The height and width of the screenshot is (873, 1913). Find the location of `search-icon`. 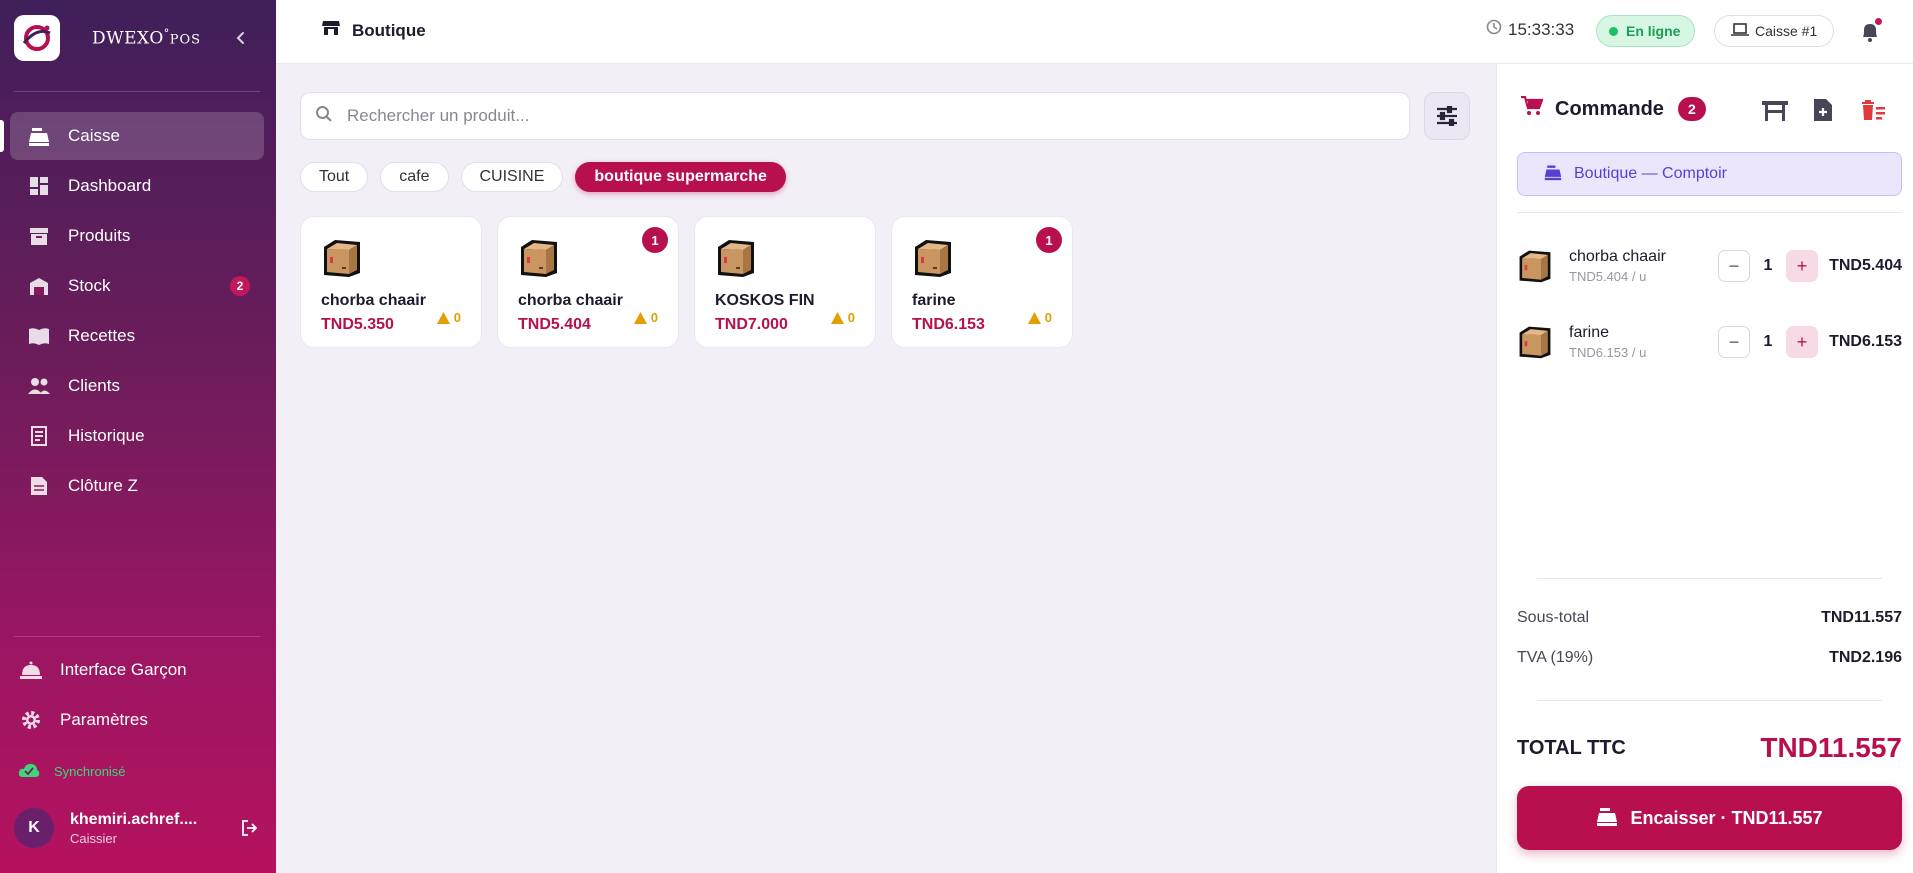

search-icon is located at coordinates (324, 116).